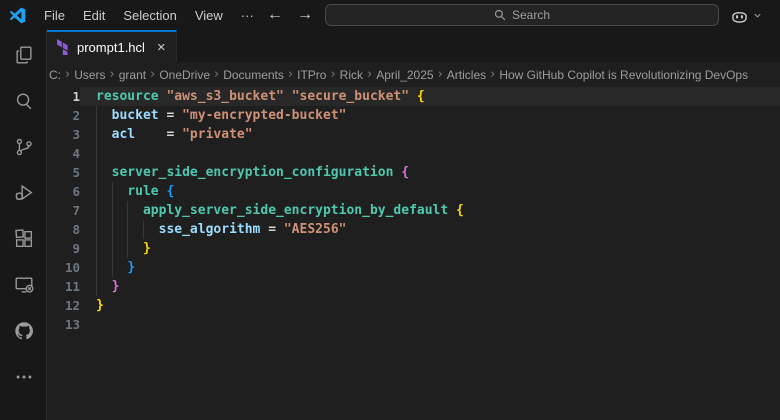 The image size is (780, 420). What do you see at coordinates (466, 75) in the screenshot?
I see `breadcrumb-item: Articles` at bounding box center [466, 75].